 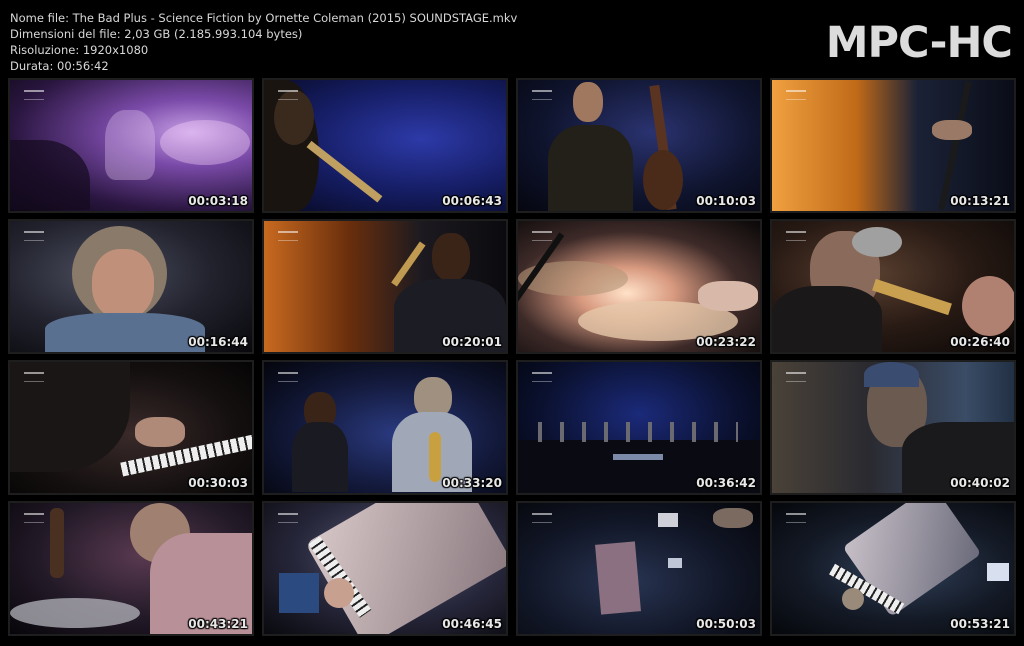 I want to click on thumbnail: 00:13:21, so click(x=893, y=145).